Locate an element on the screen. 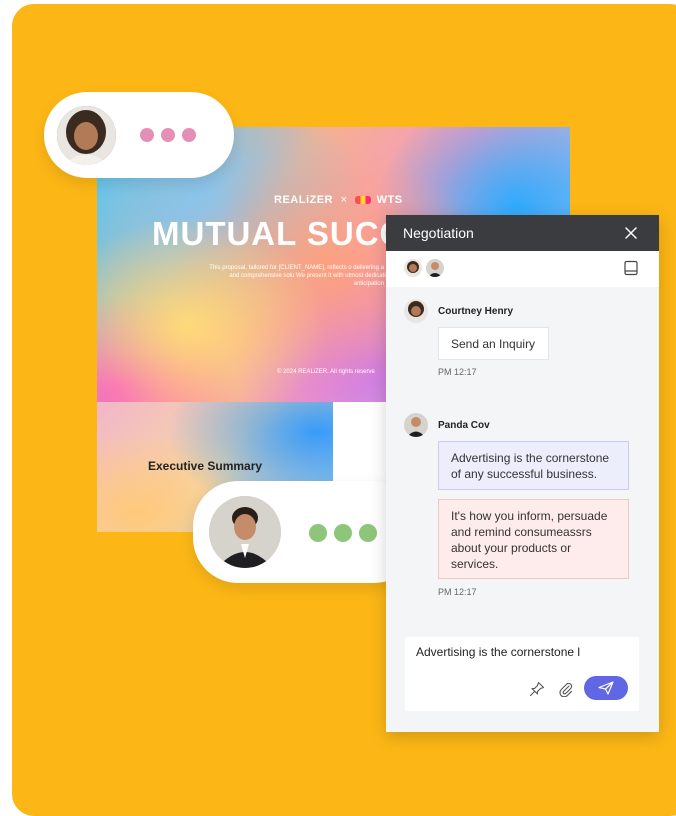  executive-summary-title: Executive Summary is located at coordinates (205, 466).